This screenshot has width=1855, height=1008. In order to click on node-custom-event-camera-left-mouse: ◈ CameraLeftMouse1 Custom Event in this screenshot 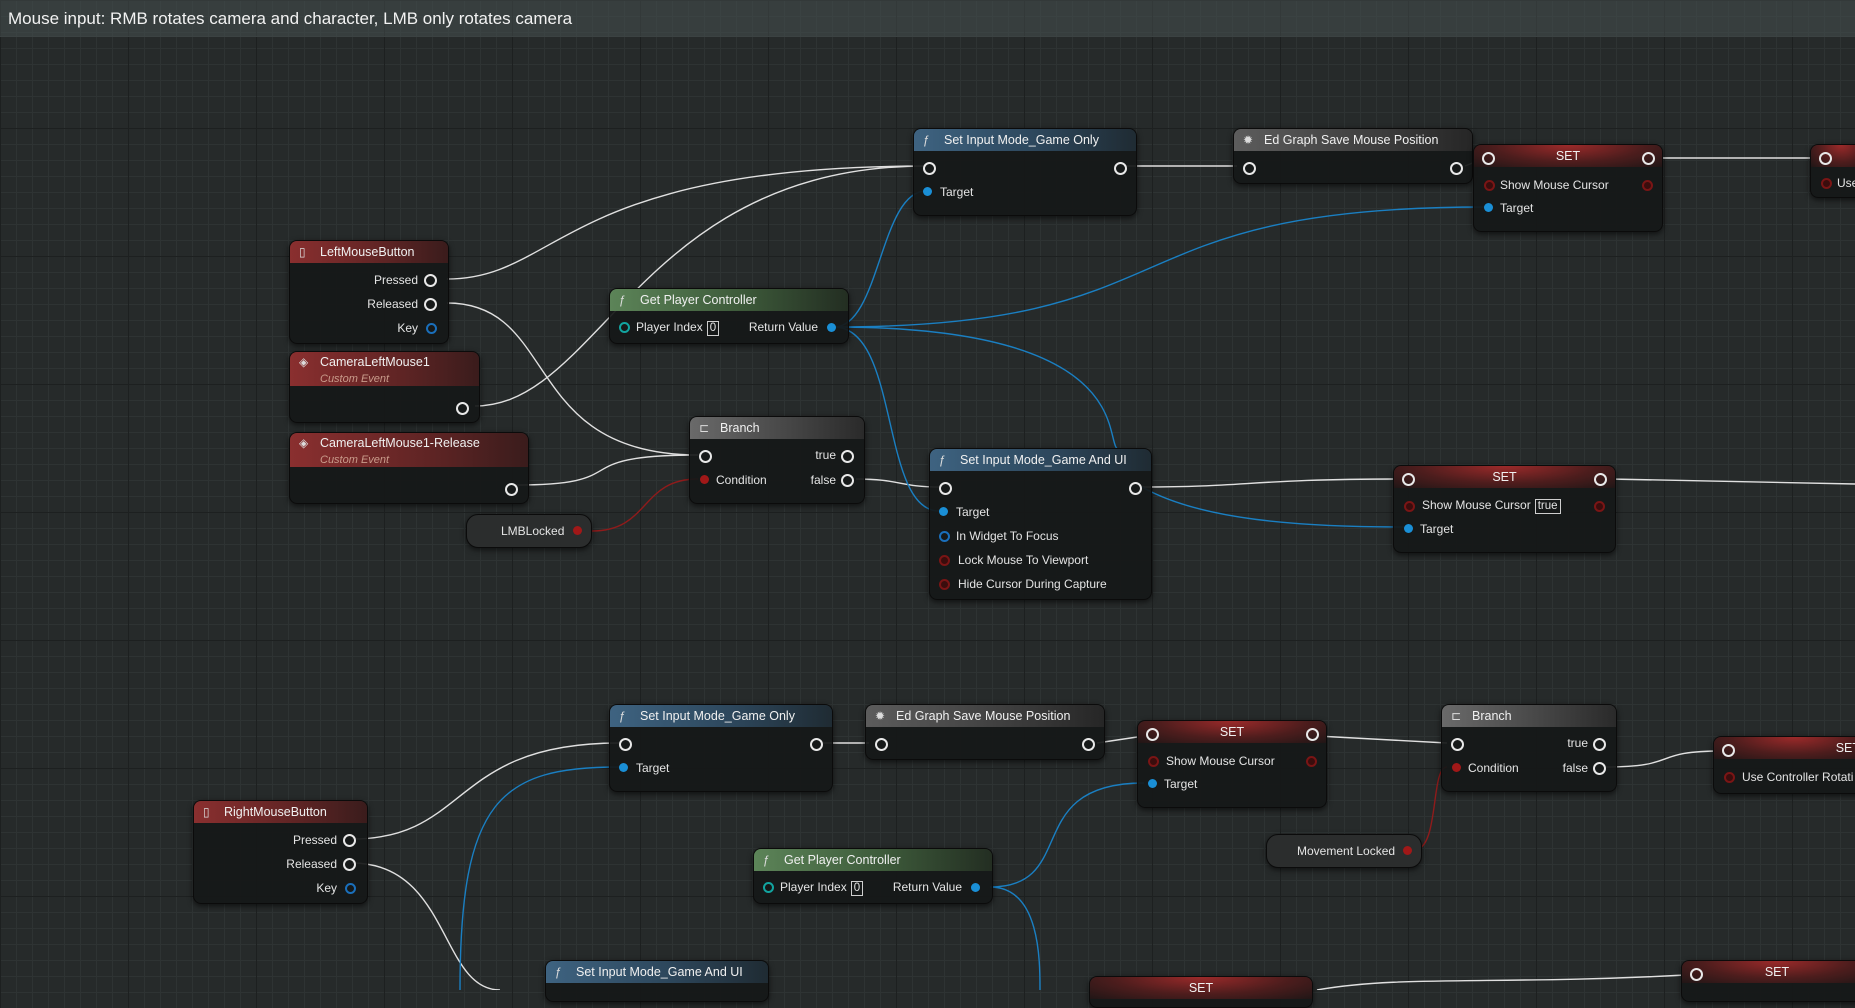, I will do `click(384, 387)`.